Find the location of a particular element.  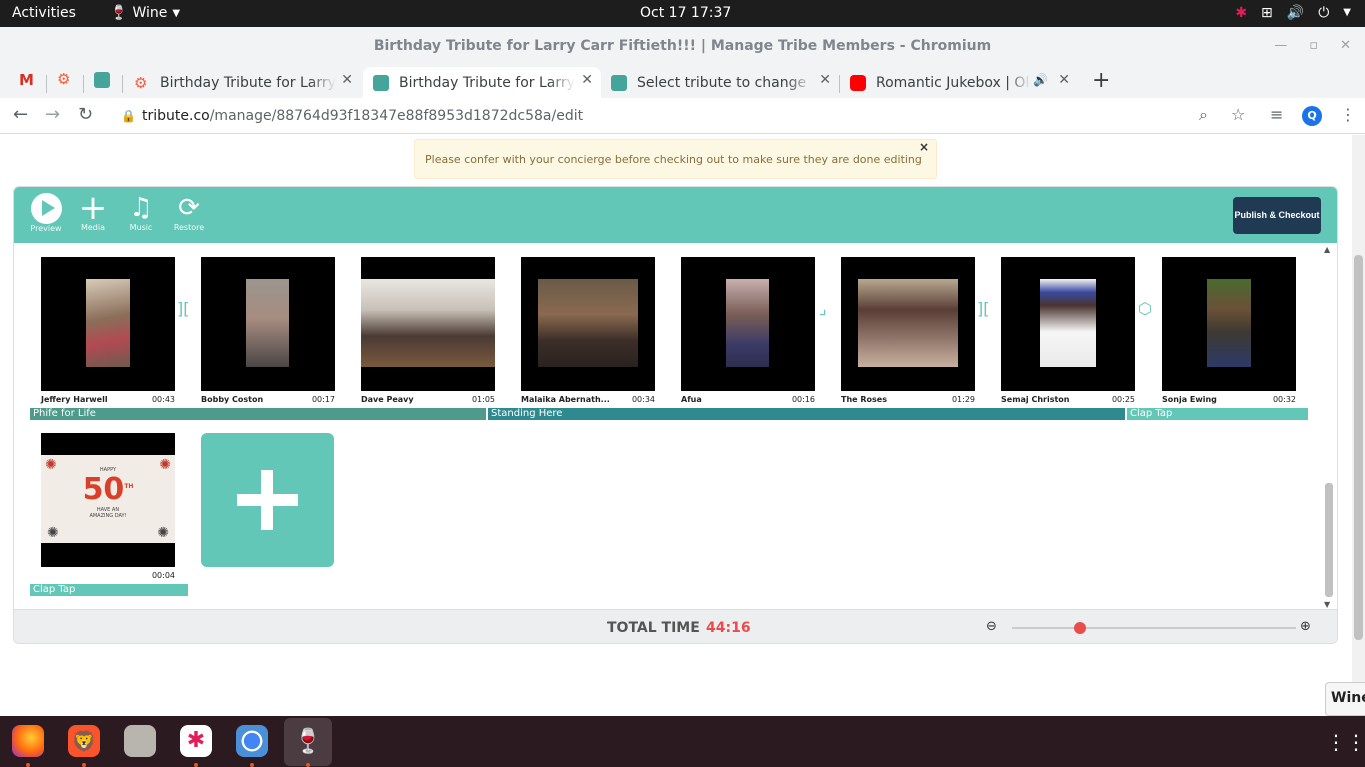

show-apps-grid-icon: ⋮⋮⋮ is located at coordinates (1345, 742).